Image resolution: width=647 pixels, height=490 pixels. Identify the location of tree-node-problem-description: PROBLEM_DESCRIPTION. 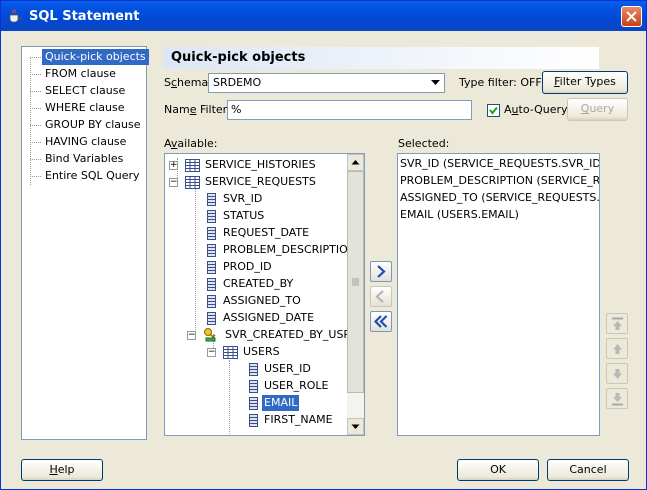
(260, 250).